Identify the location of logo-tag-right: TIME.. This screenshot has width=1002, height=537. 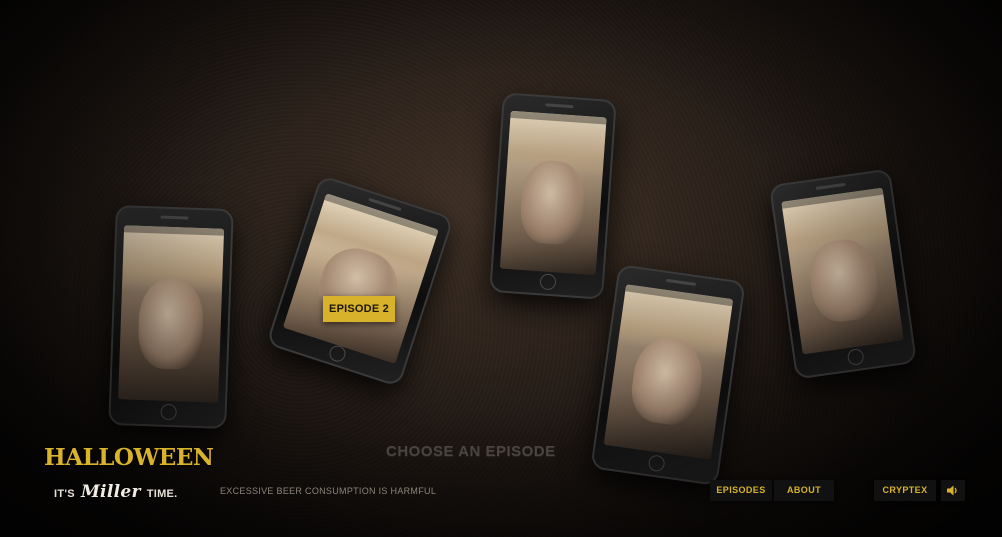
(162, 494).